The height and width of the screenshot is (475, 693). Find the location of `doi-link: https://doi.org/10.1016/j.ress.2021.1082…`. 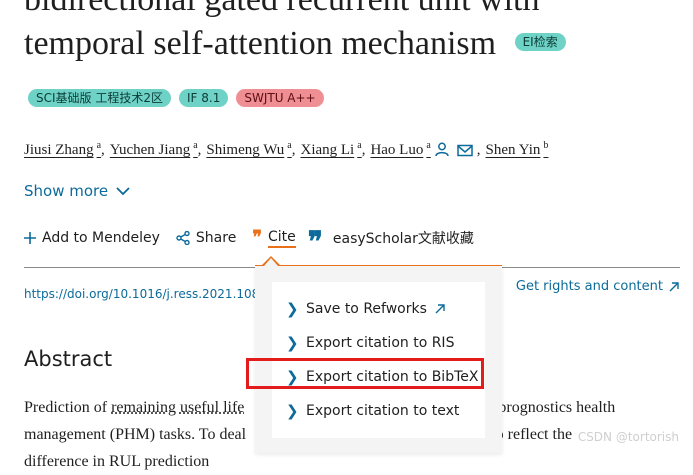

doi-link: https://doi.org/10.1016/j.ress.2021.1082… is located at coordinates (153, 294).